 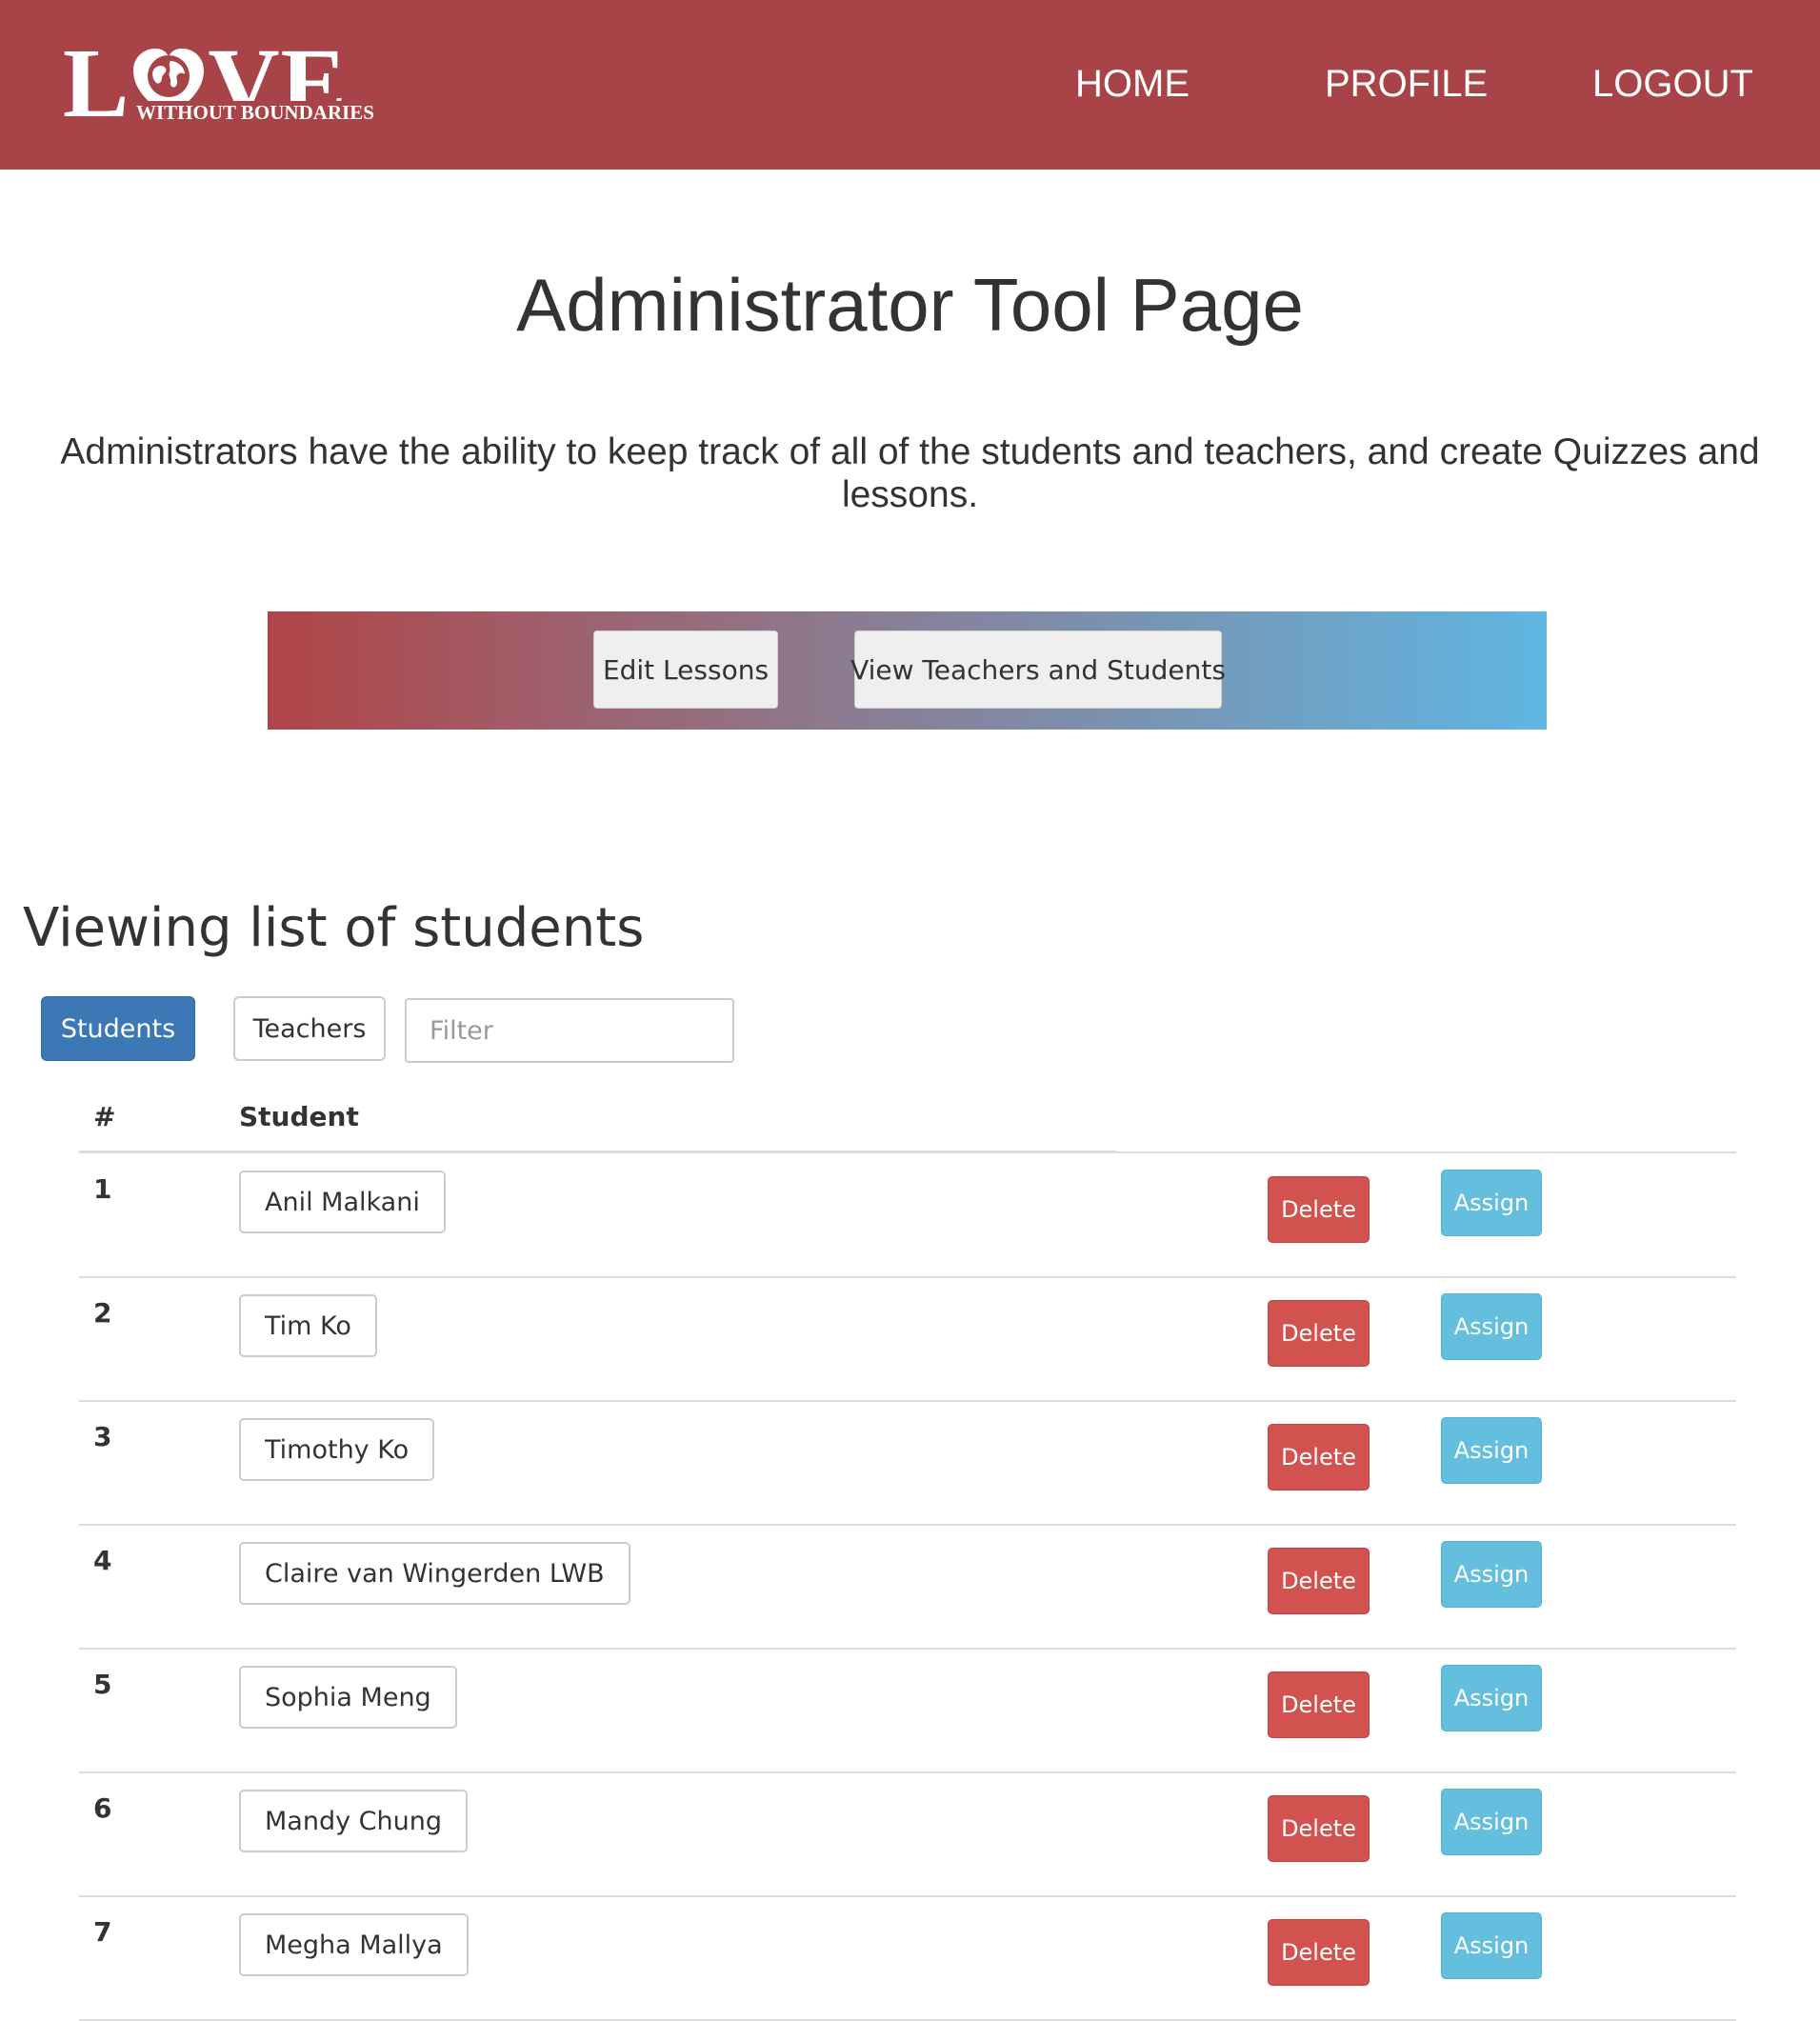 What do you see at coordinates (337, 1450) in the screenshot?
I see `student-name-button: Timothy Ko` at bounding box center [337, 1450].